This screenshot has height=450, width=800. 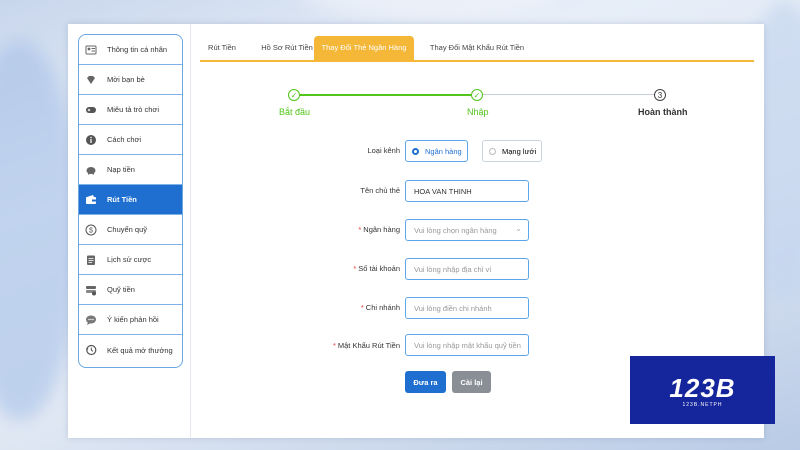 What do you see at coordinates (467, 345) in the screenshot?
I see `withdraw-password-input: Vui lòng nhập mật khẩu quỹ tiền` at bounding box center [467, 345].